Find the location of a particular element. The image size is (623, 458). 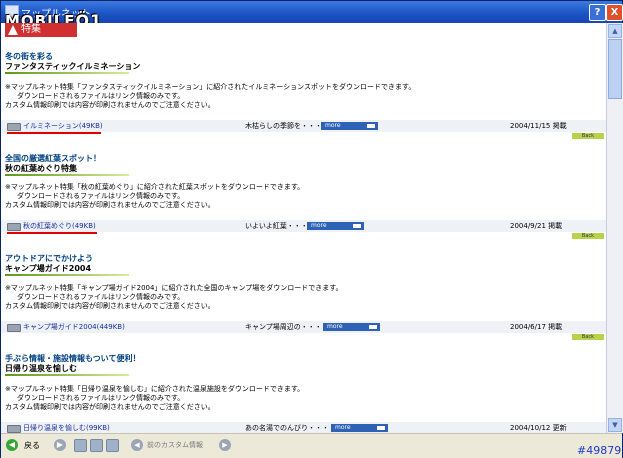

publish-date: 2004/9/21 掲載 is located at coordinates (536, 226).